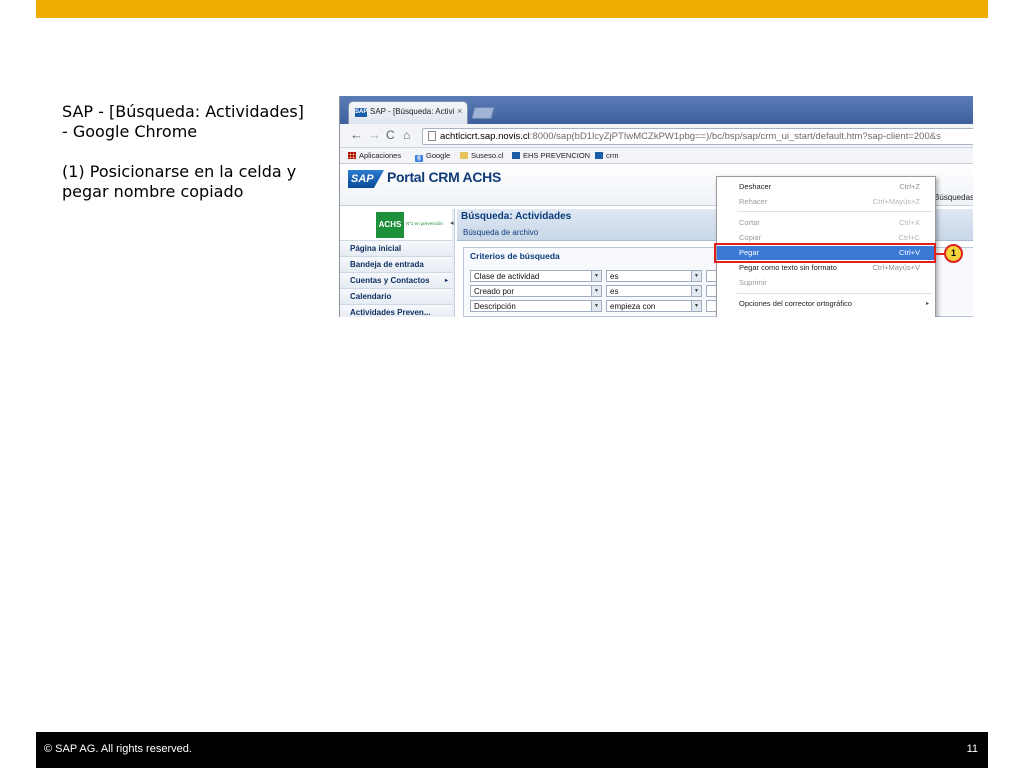  Describe the element at coordinates (485, 136) in the screenshot. I see `url-host: achtlcicrt.sap.novis.cl` at that location.